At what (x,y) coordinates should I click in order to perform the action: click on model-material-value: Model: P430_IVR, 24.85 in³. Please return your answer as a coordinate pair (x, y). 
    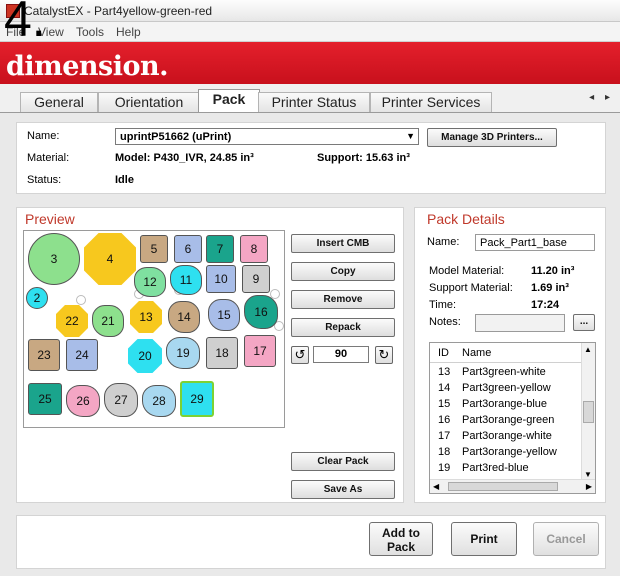
    Looking at the image, I should click on (184, 158).